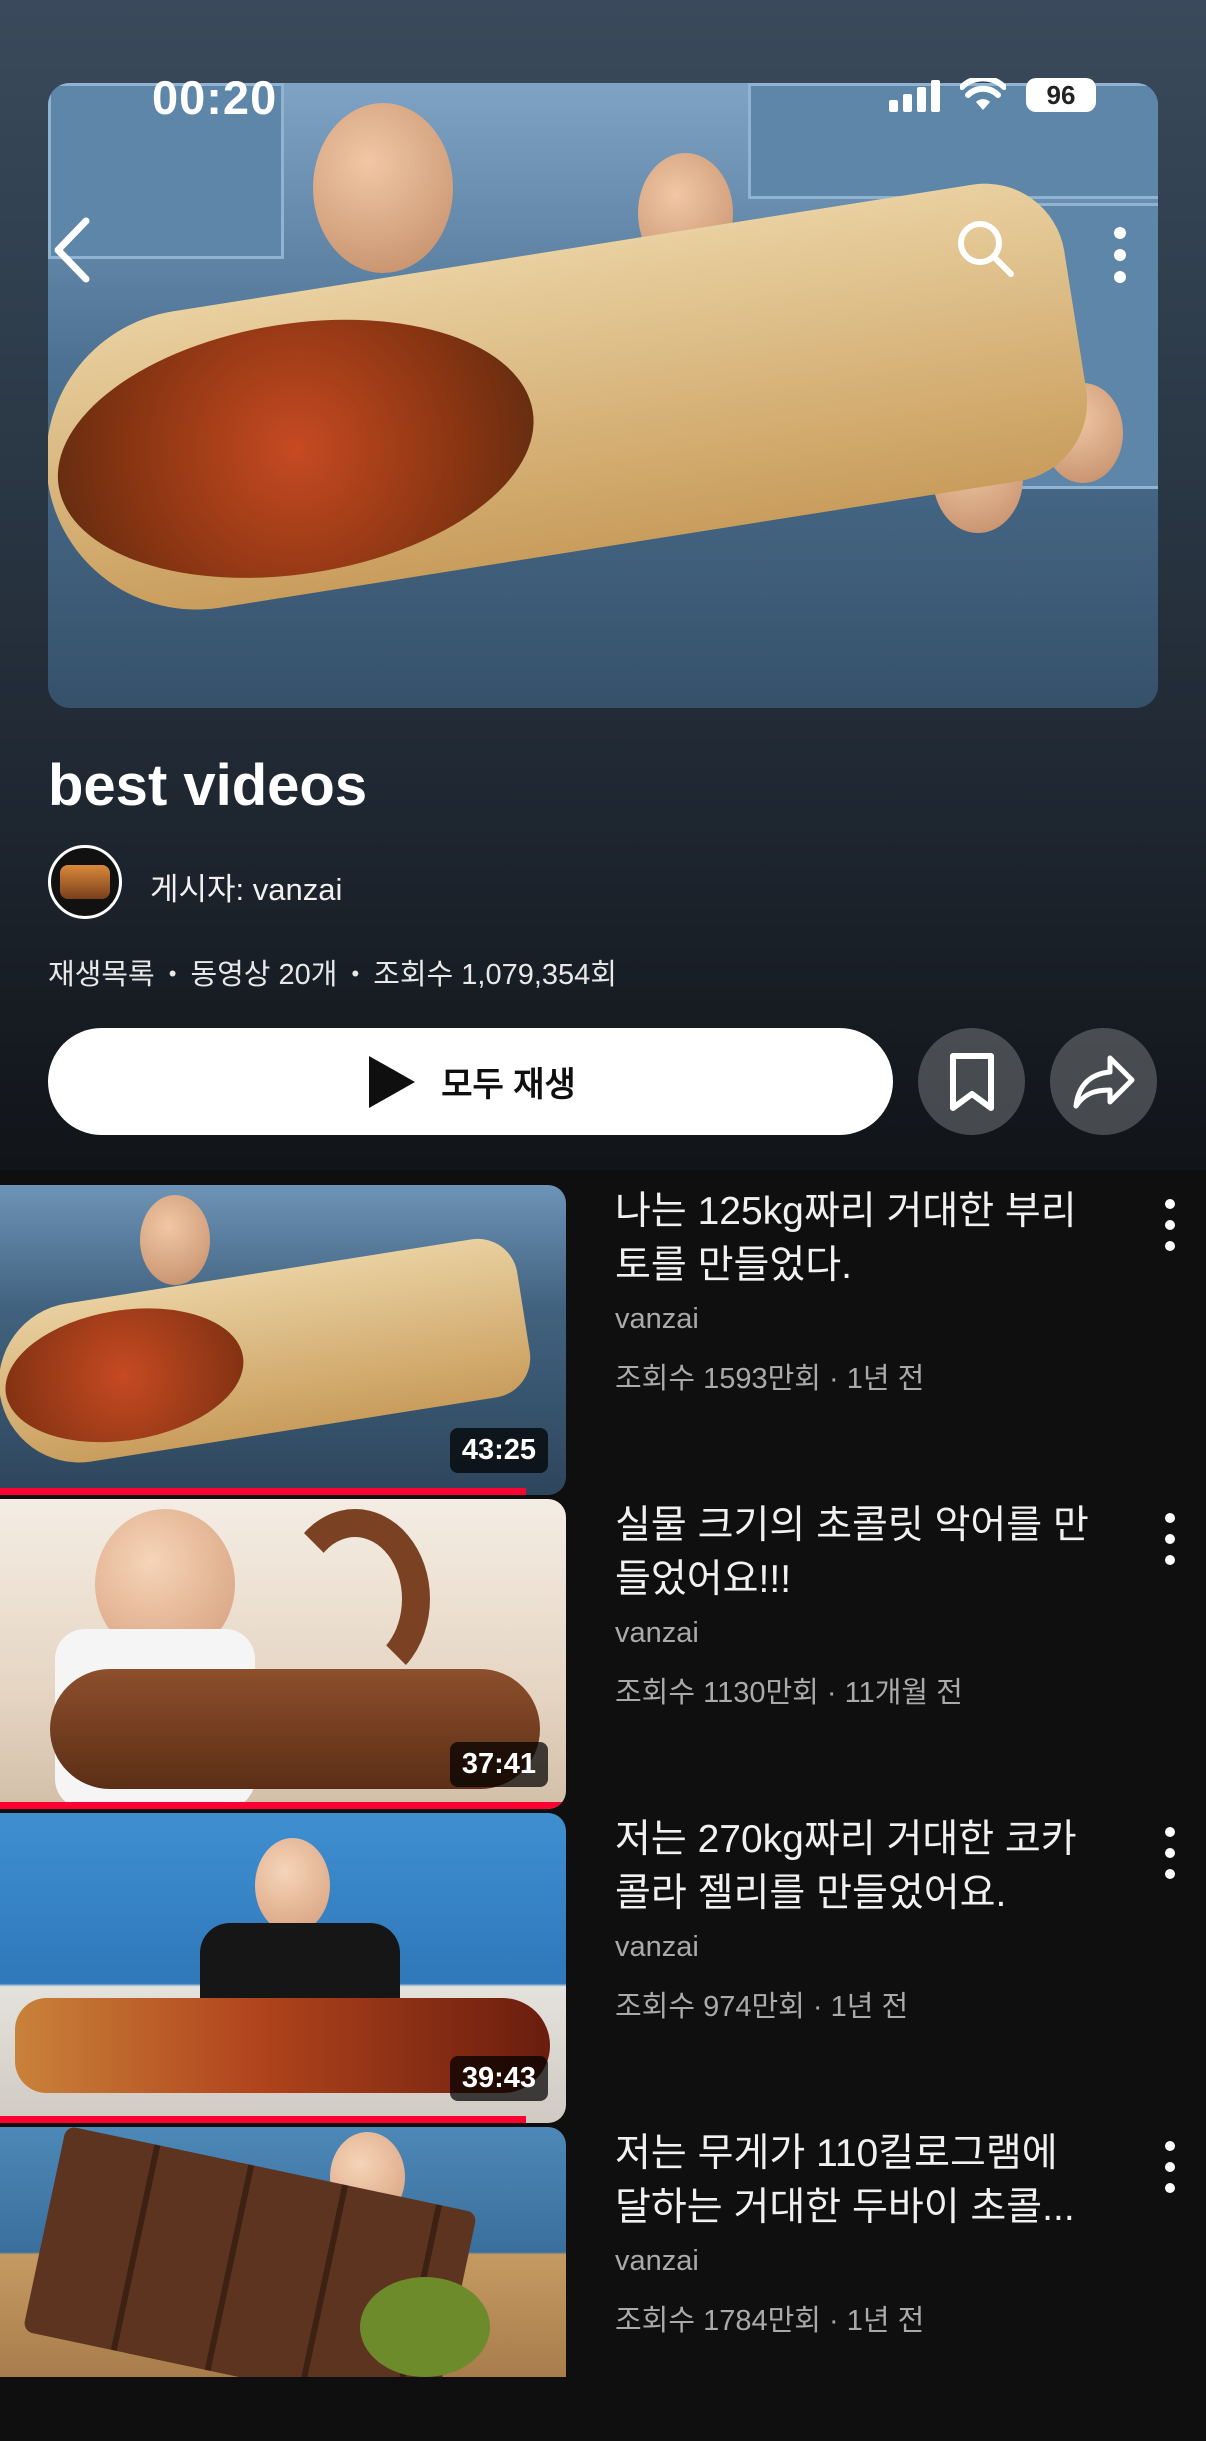 This screenshot has height=2441, width=1206. What do you see at coordinates (246, 886) in the screenshot?
I see `playlist-author: 게시자: vanzai` at bounding box center [246, 886].